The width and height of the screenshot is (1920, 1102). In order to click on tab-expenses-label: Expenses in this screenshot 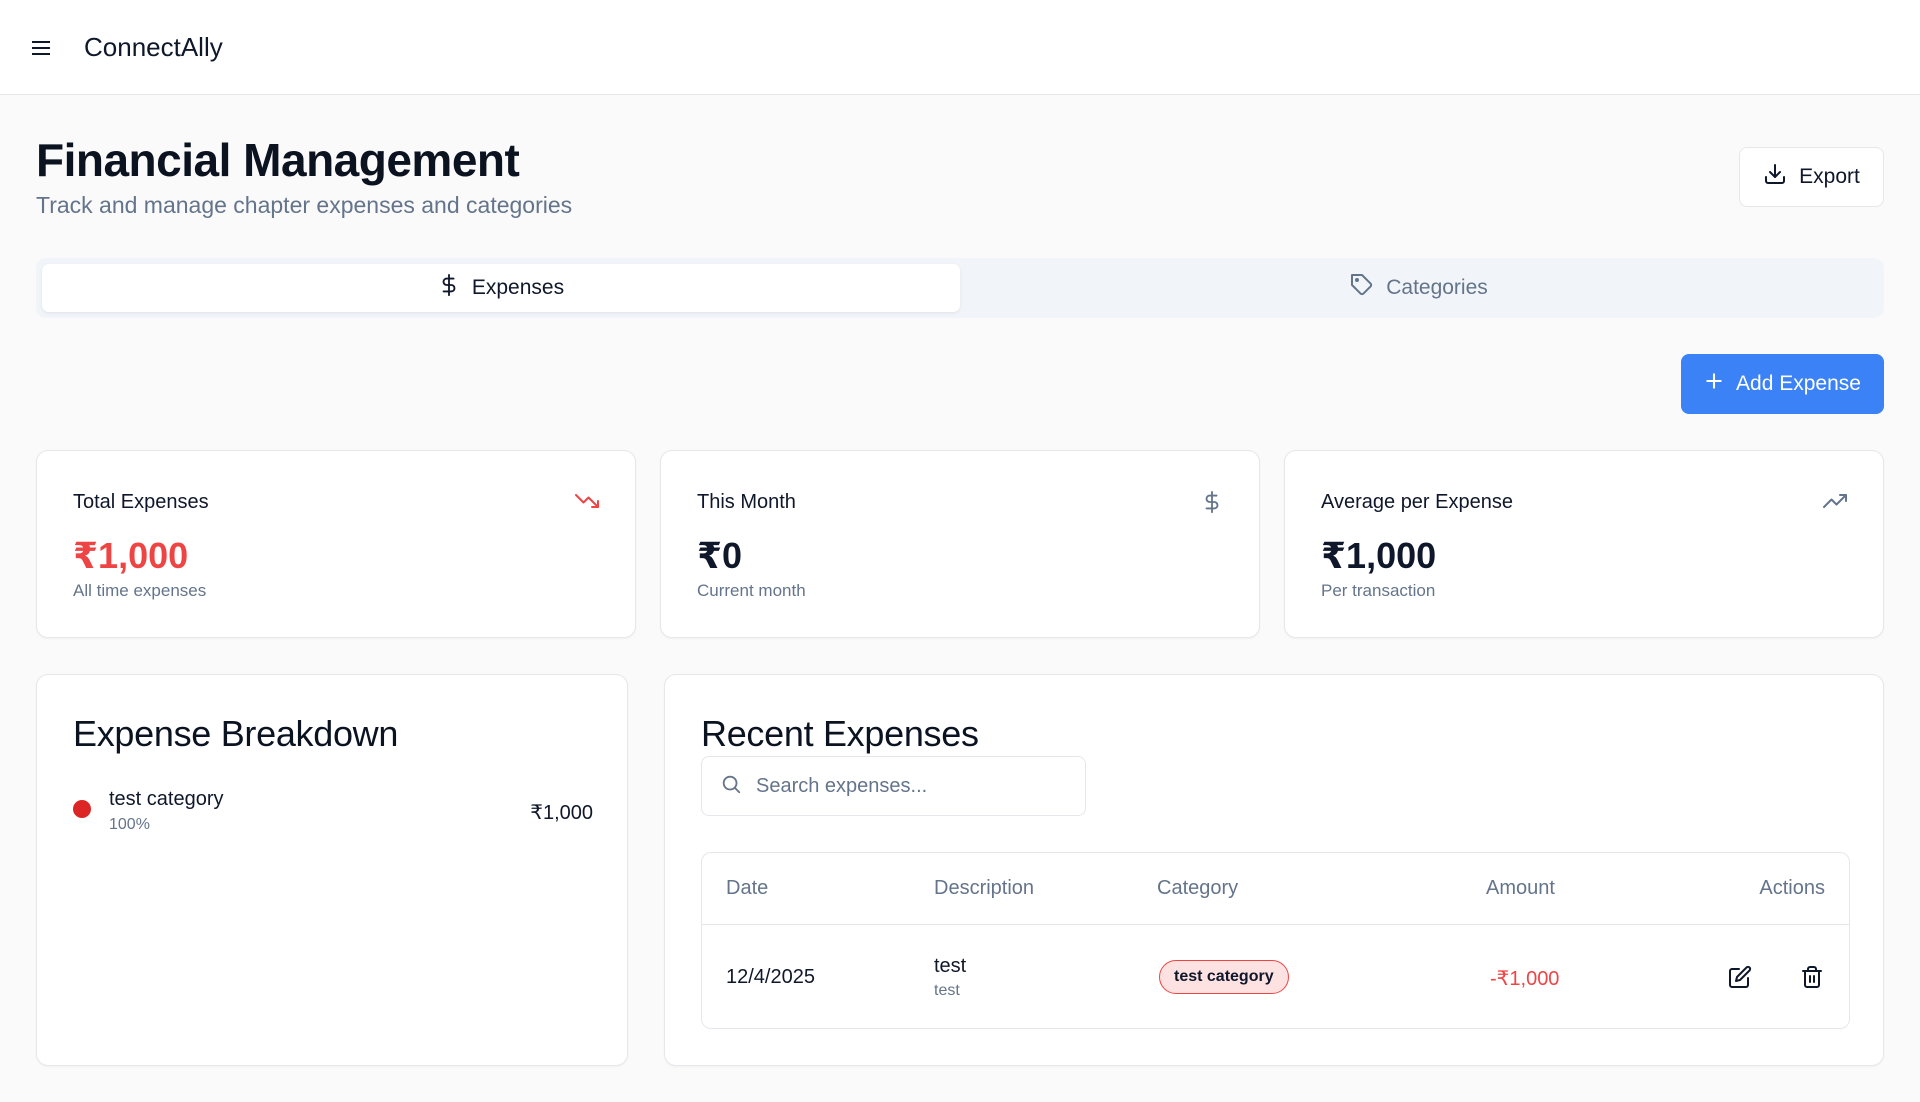, I will do `click(518, 287)`.